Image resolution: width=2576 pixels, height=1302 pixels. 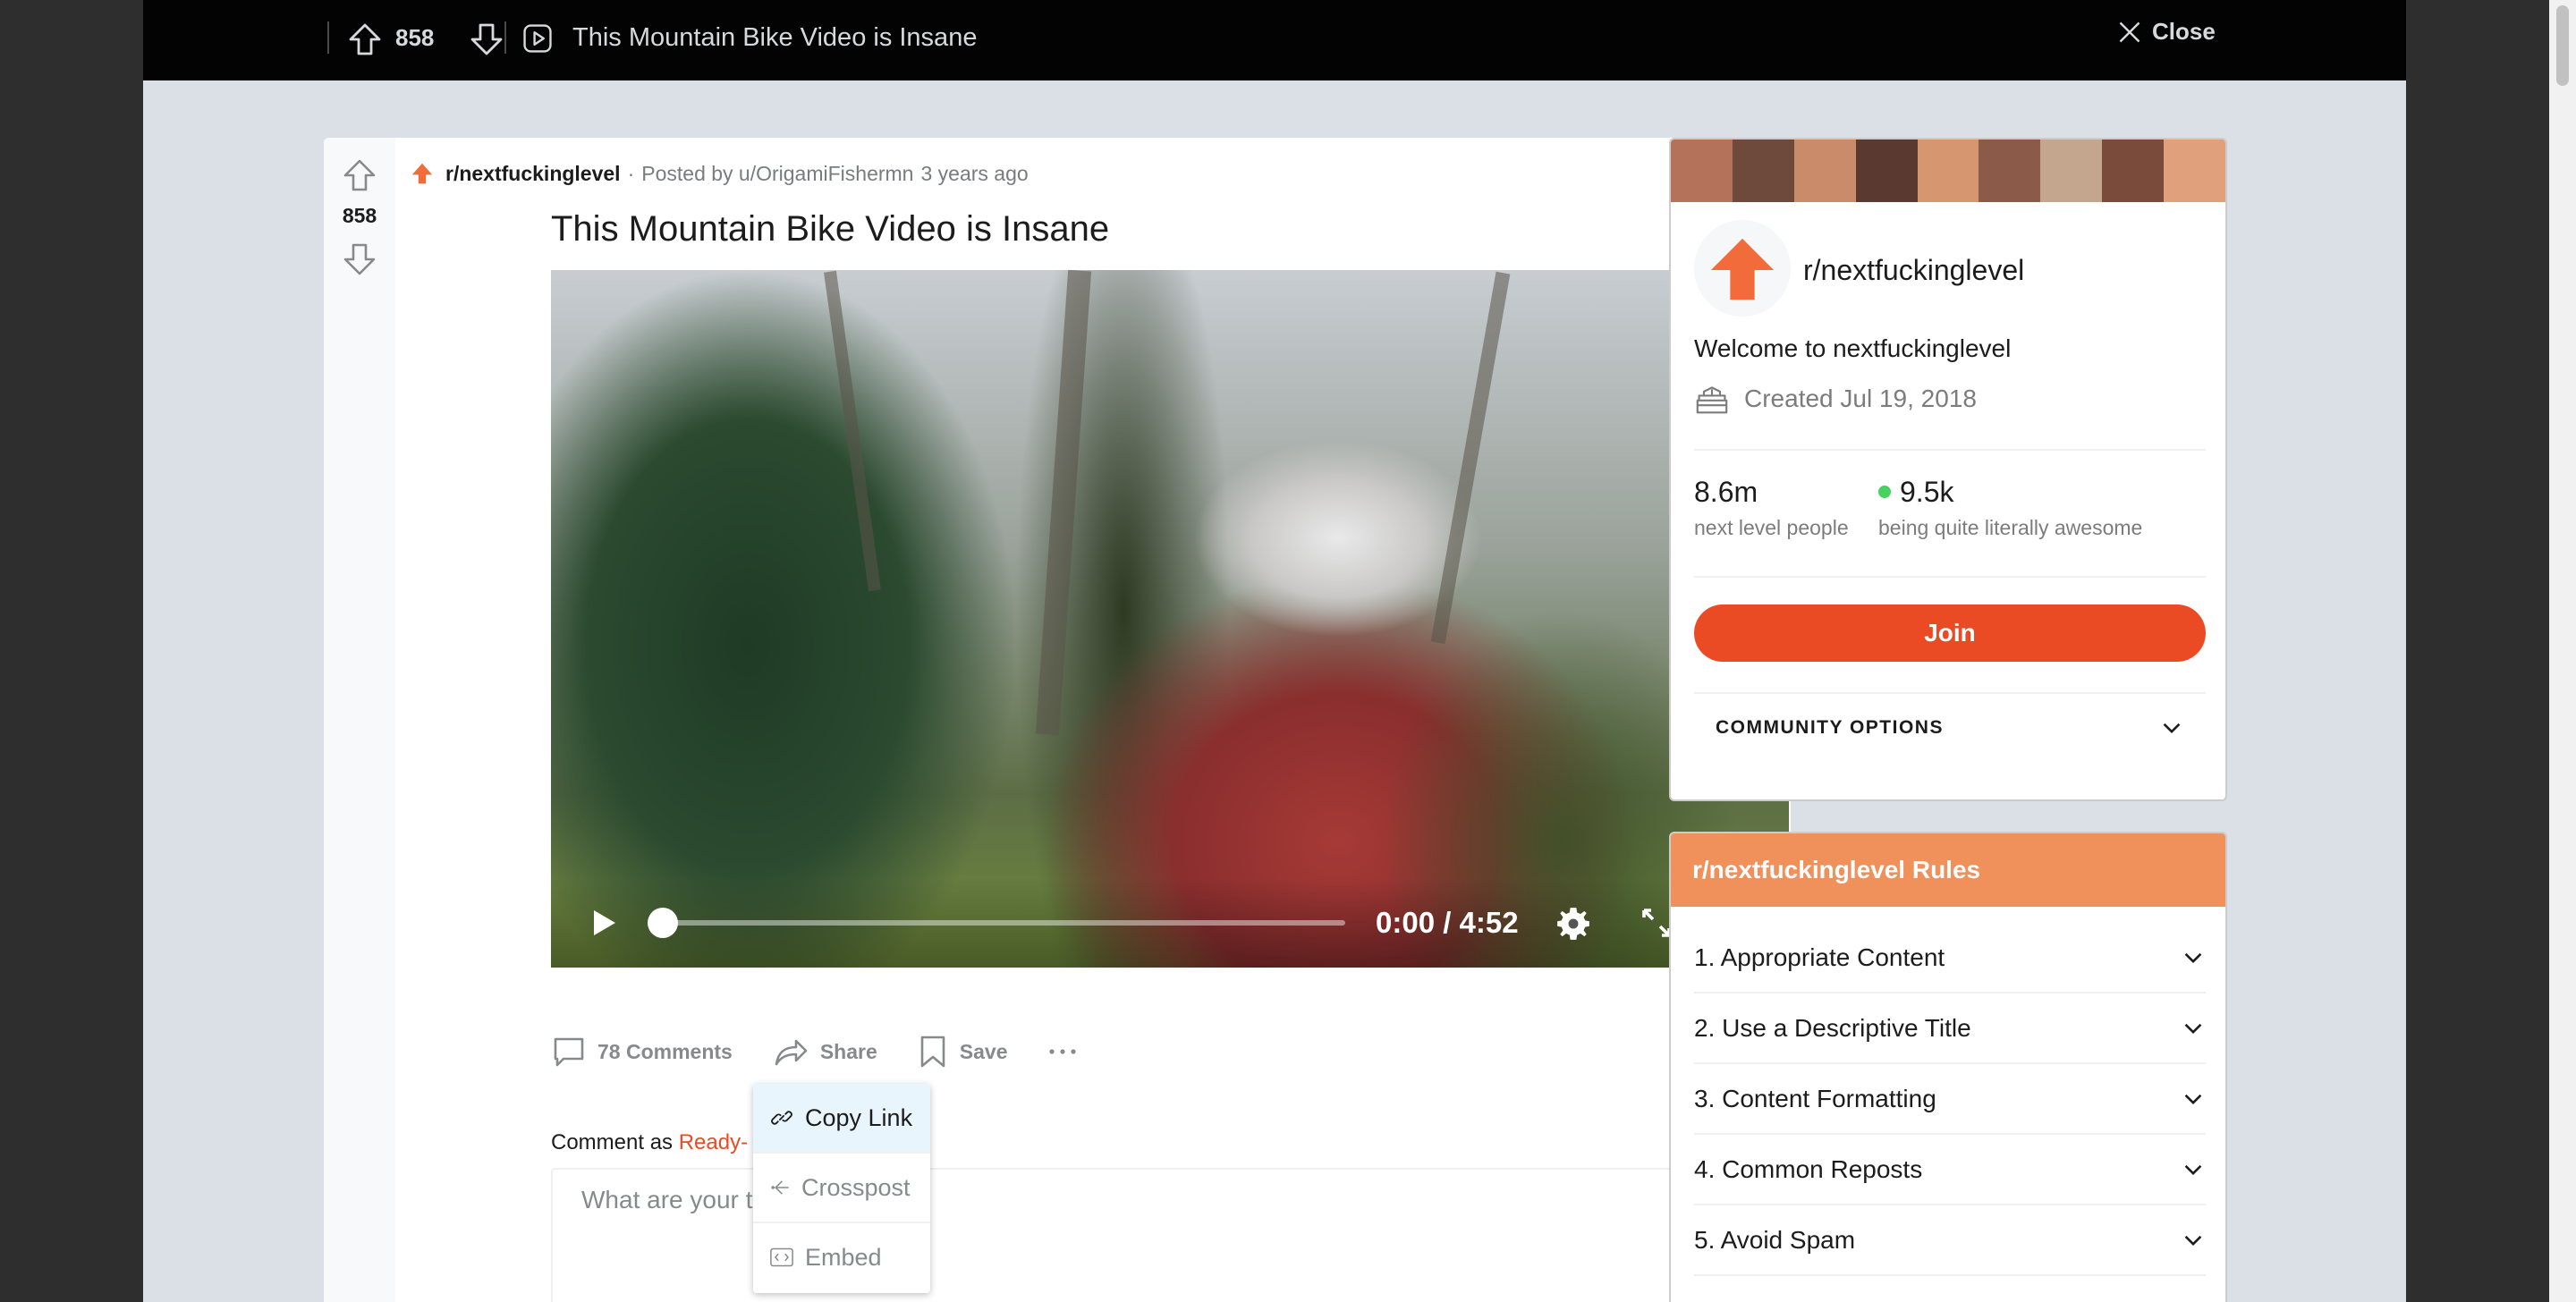 I want to click on cake-icon, so click(x=1712, y=400).